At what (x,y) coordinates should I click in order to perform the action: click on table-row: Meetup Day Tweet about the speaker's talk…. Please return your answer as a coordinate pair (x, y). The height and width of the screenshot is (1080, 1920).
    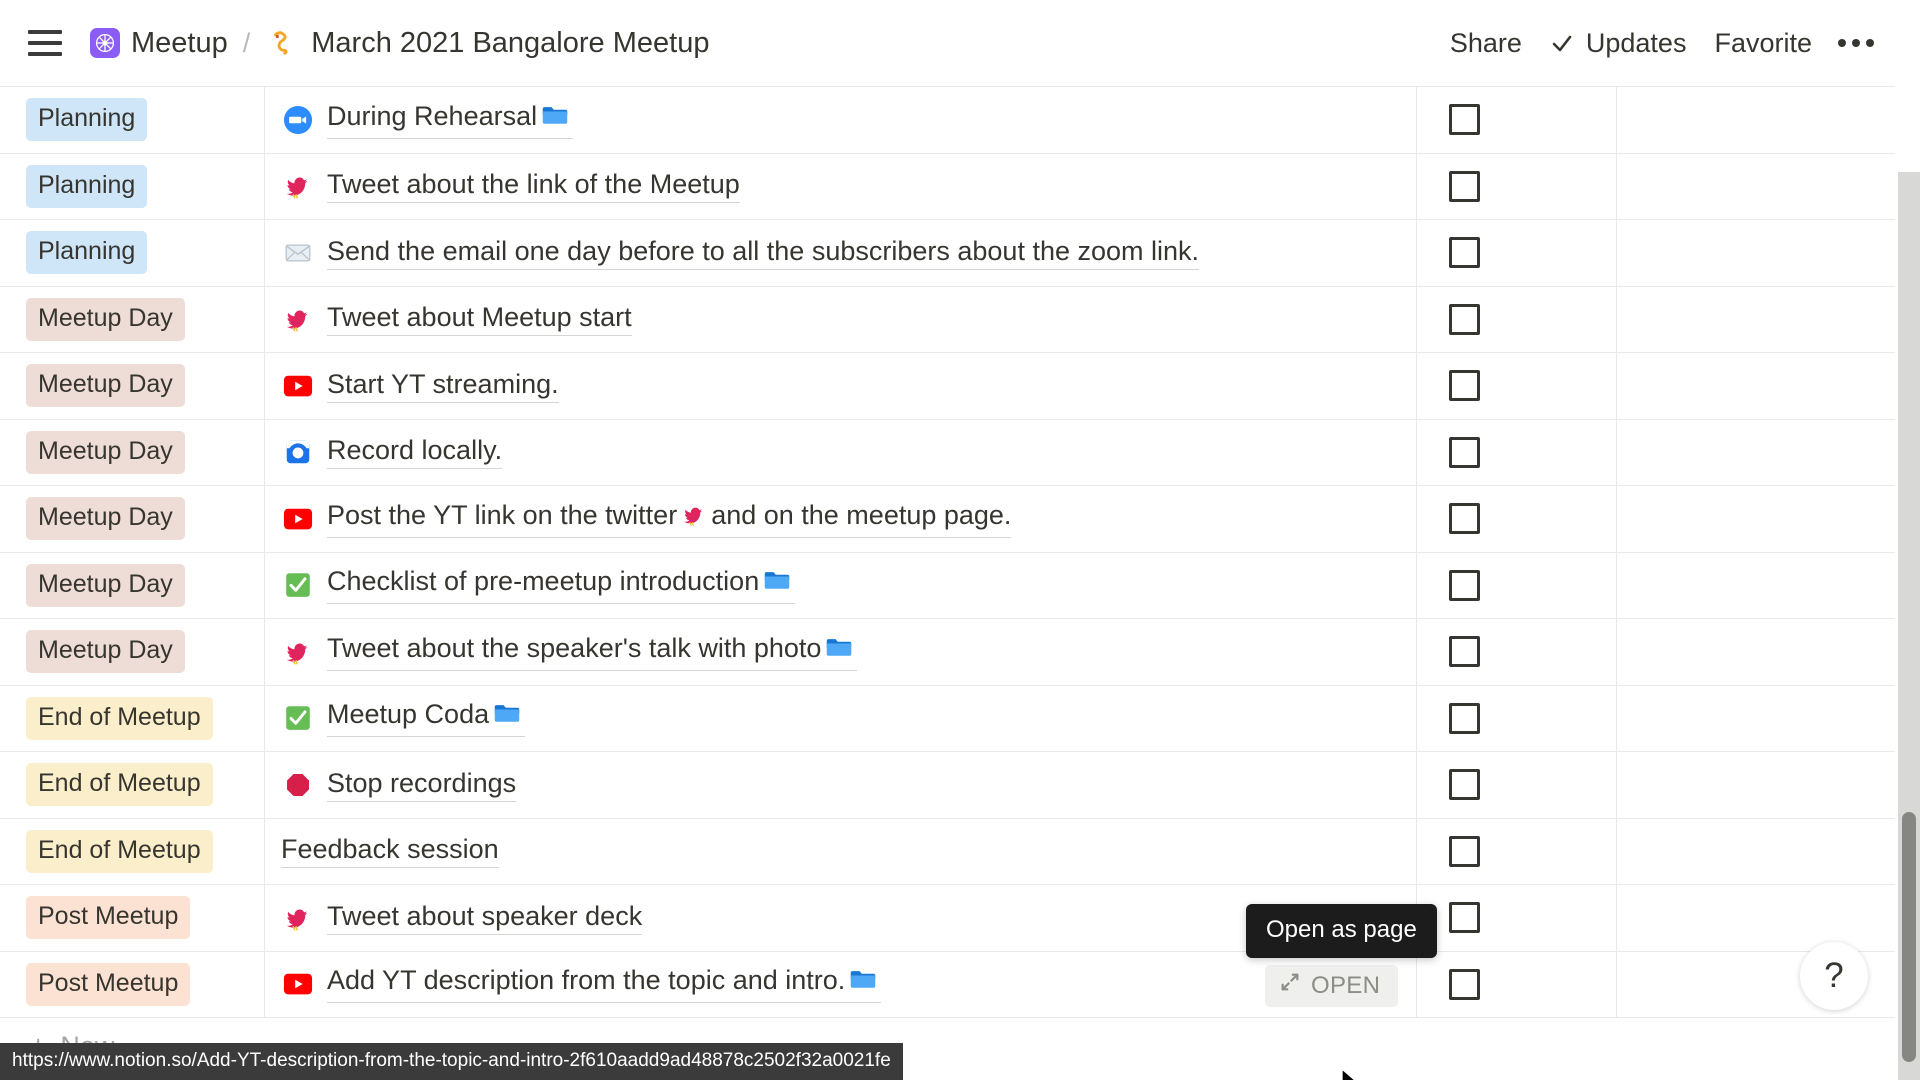
    Looking at the image, I should click on (947, 652).